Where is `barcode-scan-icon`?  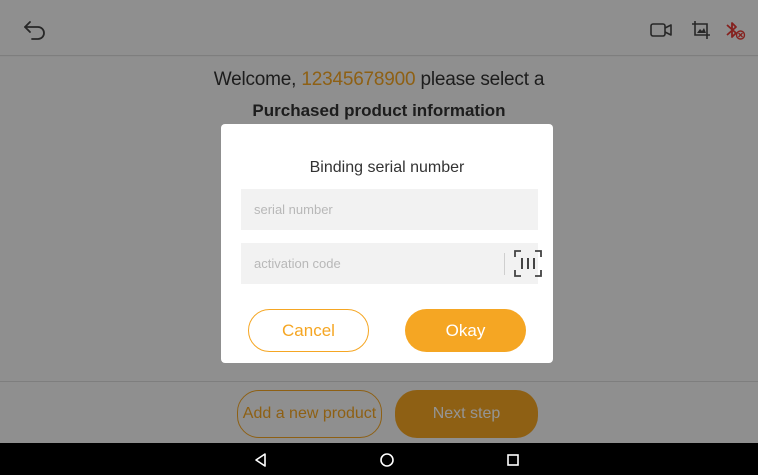 barcode-scan-icon is located at coordinates (528, 263).